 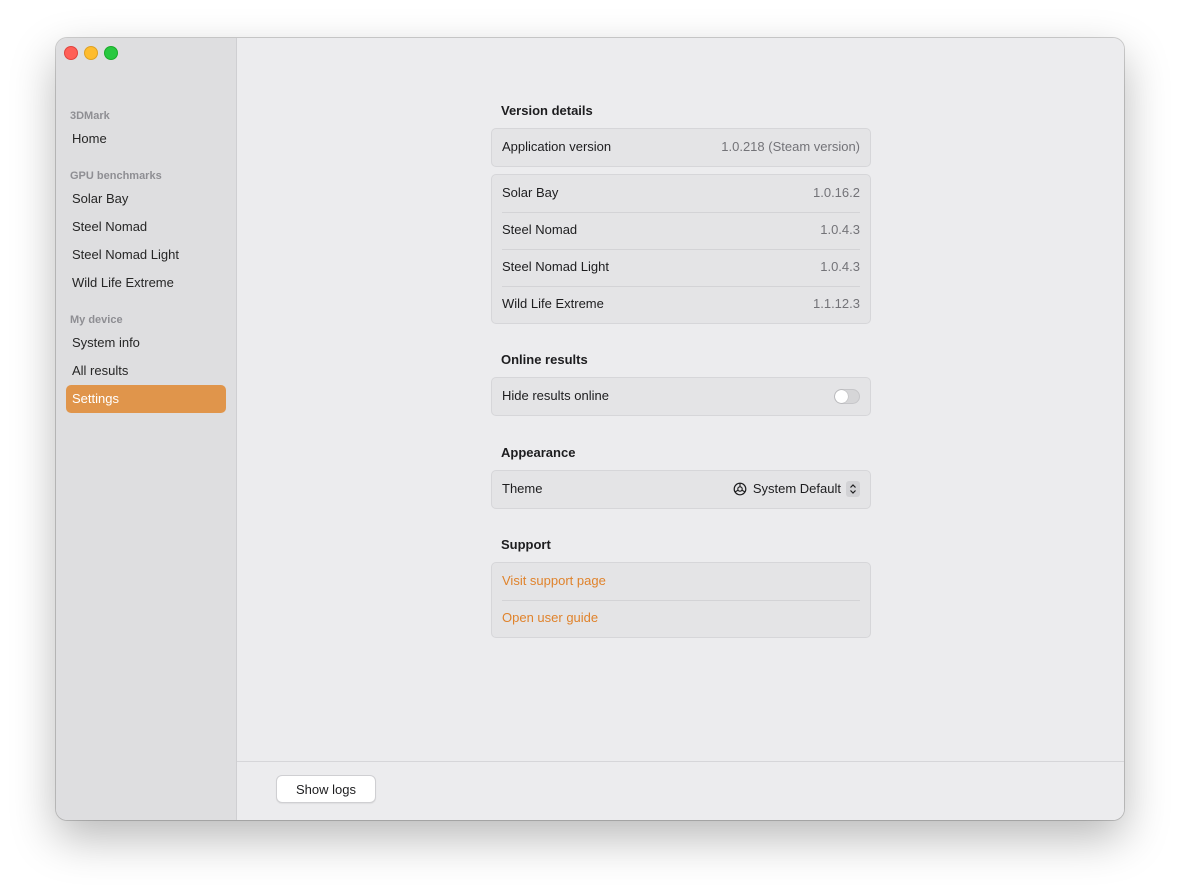 I want to click on minimize-window-button, so click(x=91, y=53).